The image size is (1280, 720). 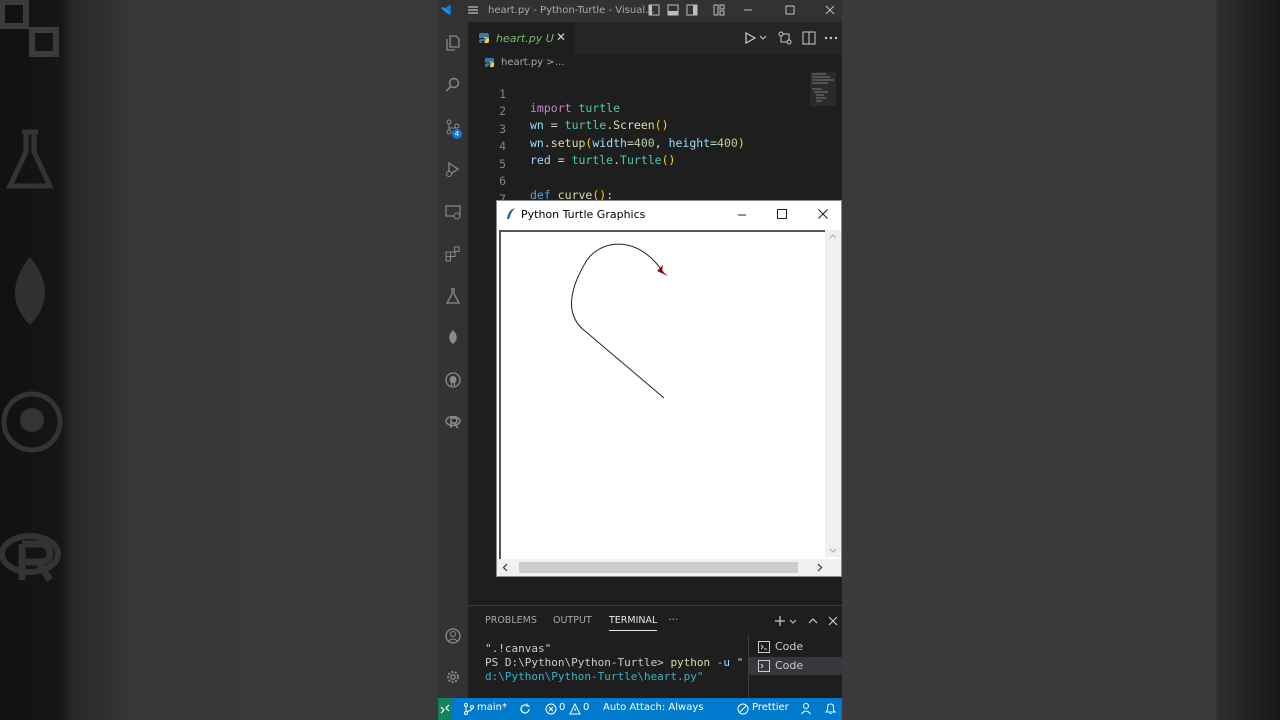 What do you see at coordinates (748, 10) in the screenshot?
I see `minimize-icon` at bounding box center [748, 10].